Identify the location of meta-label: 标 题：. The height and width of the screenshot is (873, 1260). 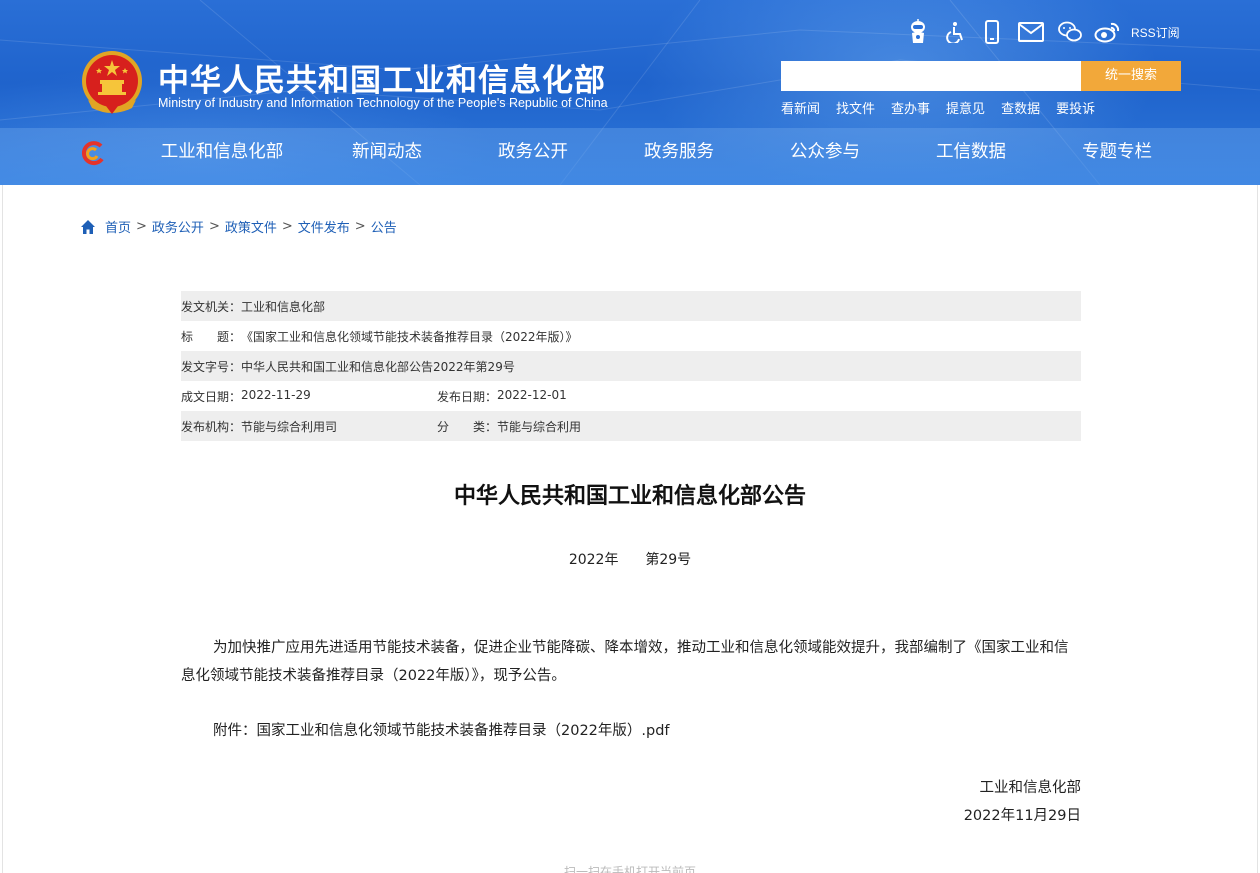
(211, 336).